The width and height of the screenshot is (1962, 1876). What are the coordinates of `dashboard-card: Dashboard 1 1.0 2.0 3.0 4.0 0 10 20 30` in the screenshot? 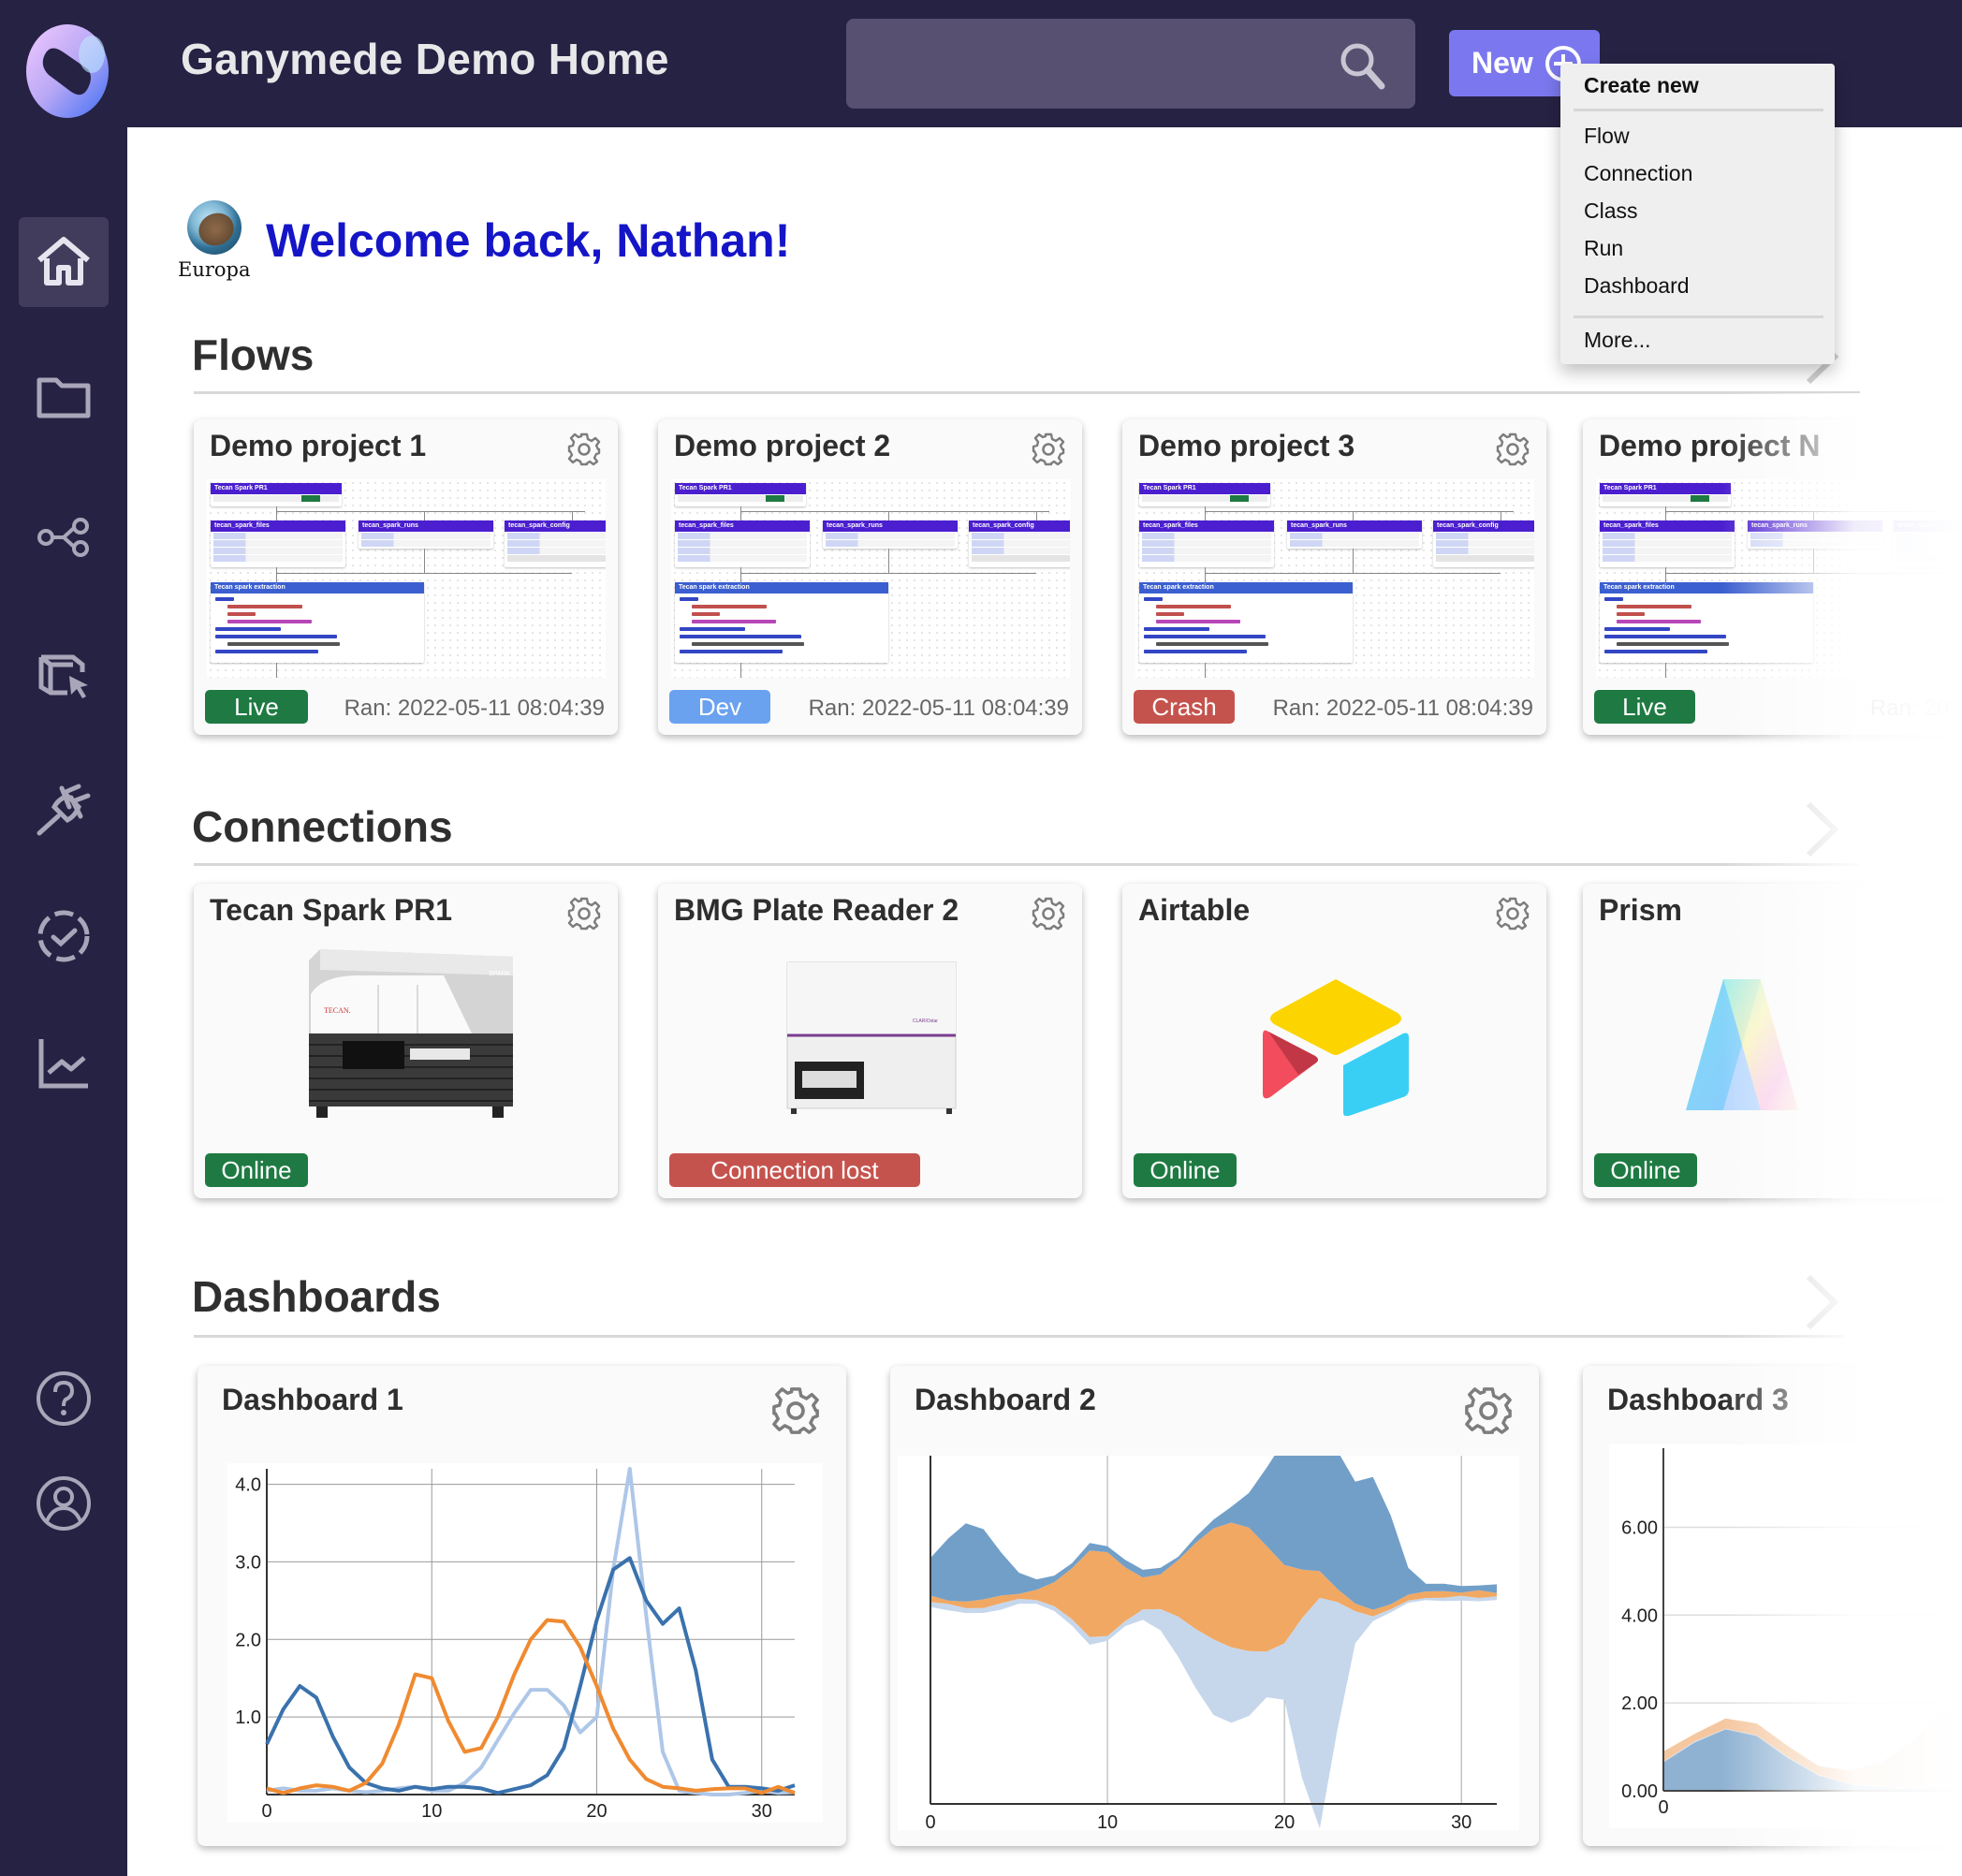 It's located at (522, 1606).